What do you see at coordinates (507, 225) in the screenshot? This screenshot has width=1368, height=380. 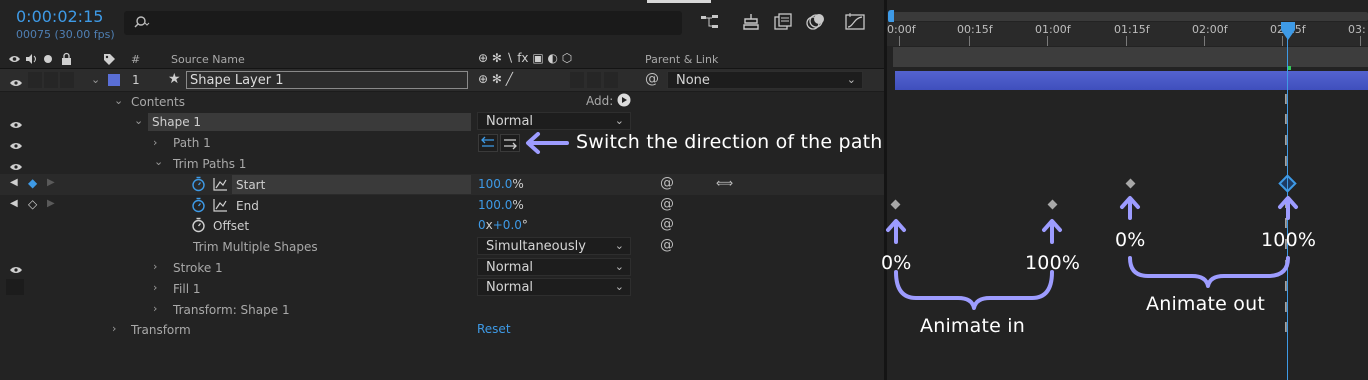 I see `offset-deg: +0.0` at bounding box center [507, 225].